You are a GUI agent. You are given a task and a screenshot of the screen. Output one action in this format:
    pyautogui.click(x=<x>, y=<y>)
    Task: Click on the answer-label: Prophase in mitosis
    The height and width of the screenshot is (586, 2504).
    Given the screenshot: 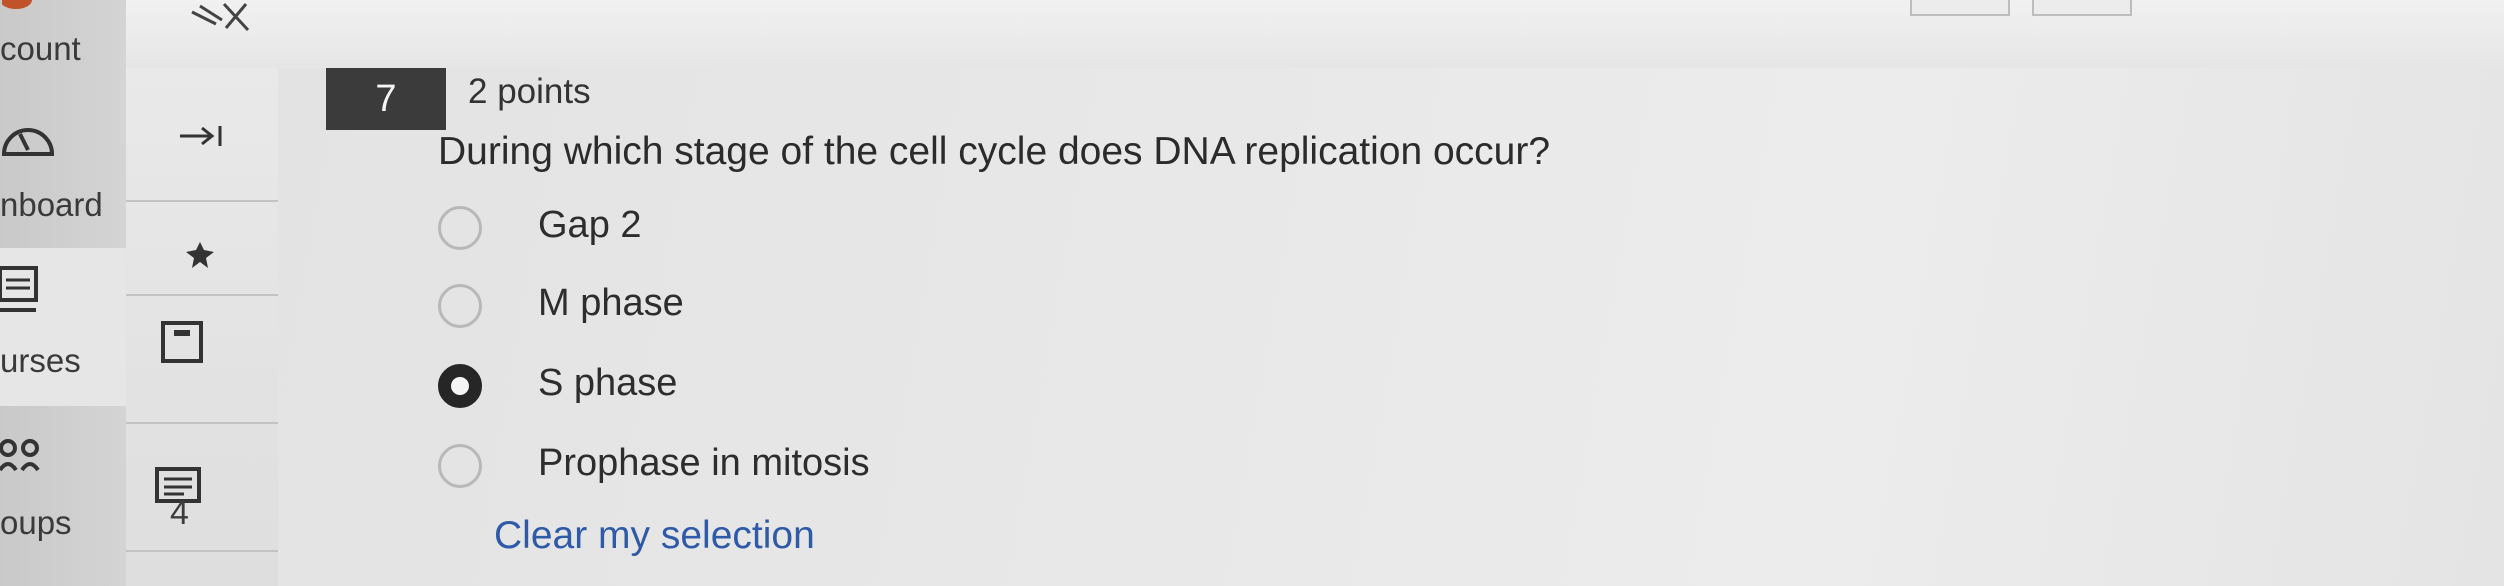 What is the action you would take?
    pyautogui.click(x=704, y=463)
    